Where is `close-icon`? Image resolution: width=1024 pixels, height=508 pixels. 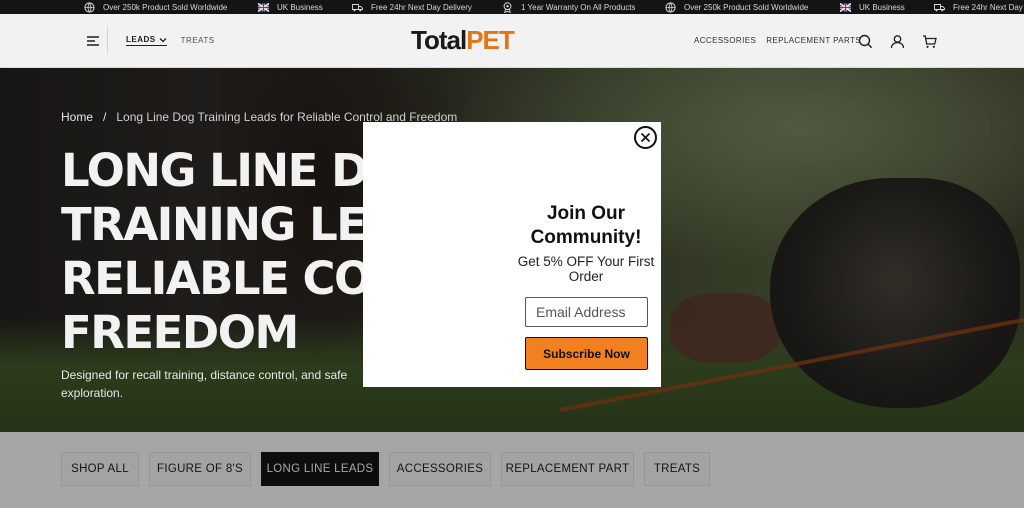
close-icon is located at coordinates (645, 137).